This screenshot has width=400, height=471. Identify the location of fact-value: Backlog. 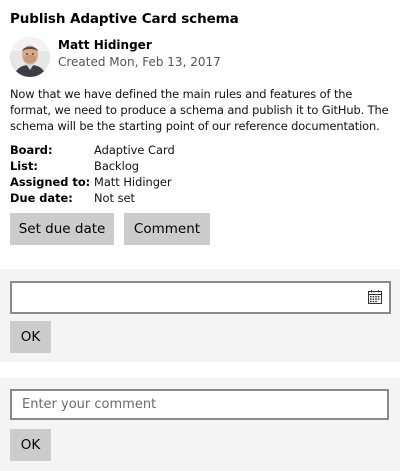
(117, 166).